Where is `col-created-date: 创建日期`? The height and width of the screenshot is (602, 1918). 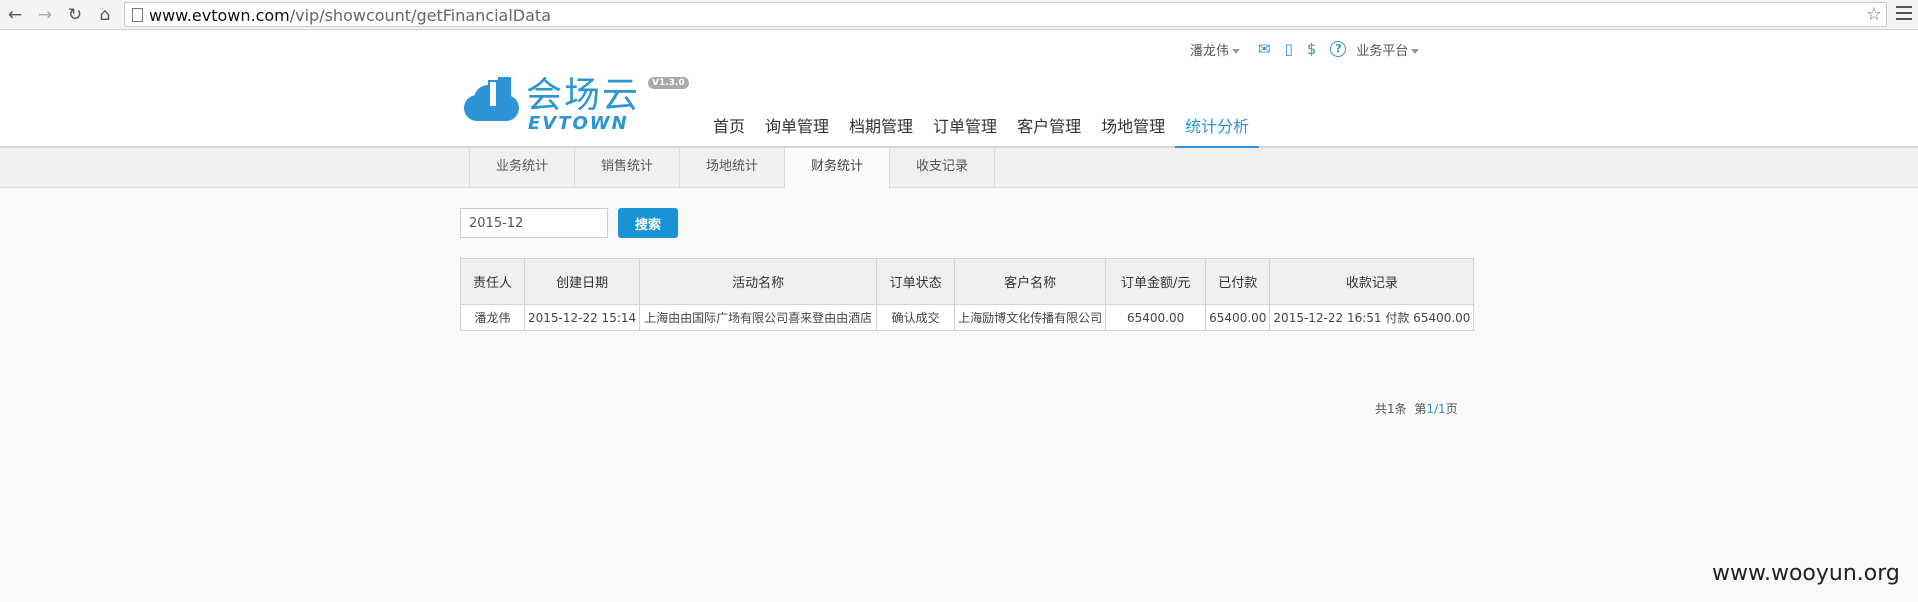
col-created-date: 创建日期 is located at coordinates (582, 281).